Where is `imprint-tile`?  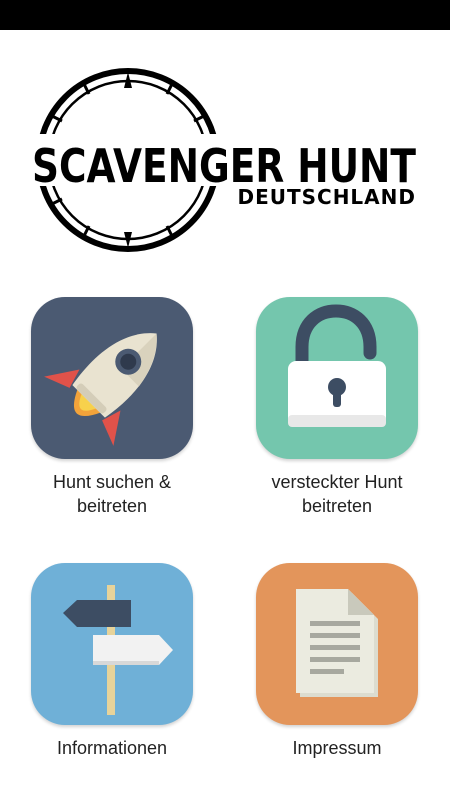 imprint-tile is located at coordinates (337, 644).